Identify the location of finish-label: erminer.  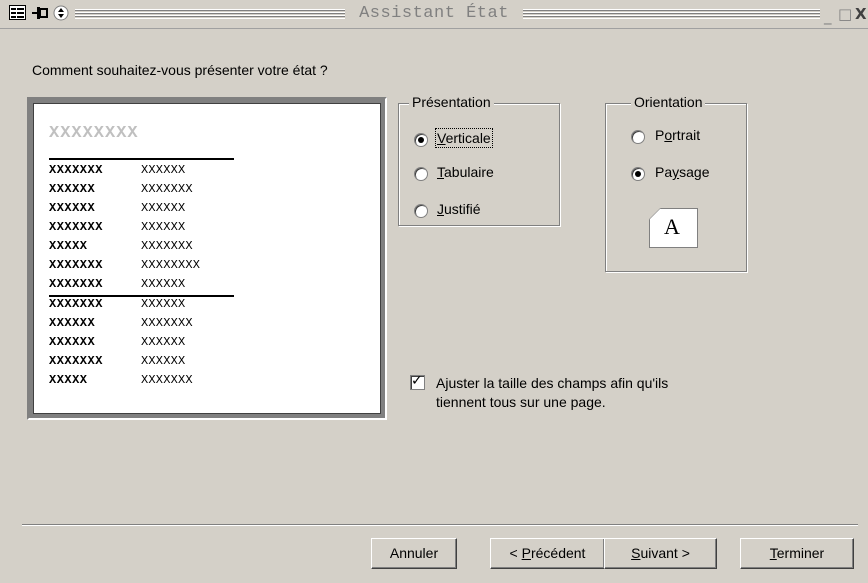
(800, 553).